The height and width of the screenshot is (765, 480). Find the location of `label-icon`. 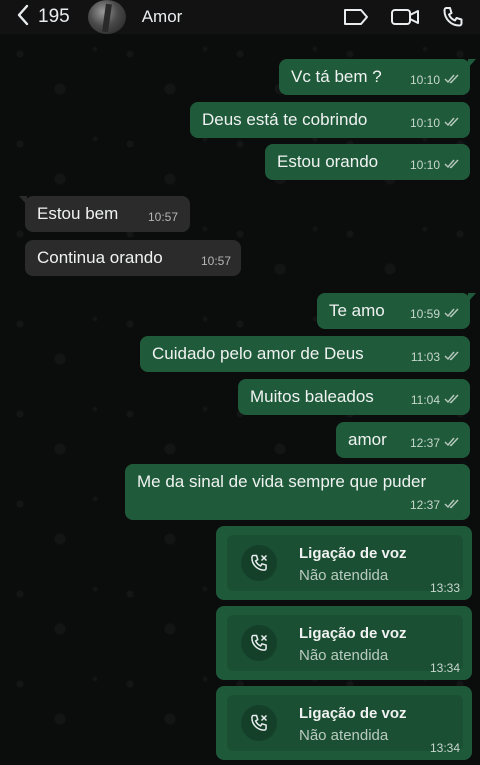

label-icon is located at coordinates (356, 17).